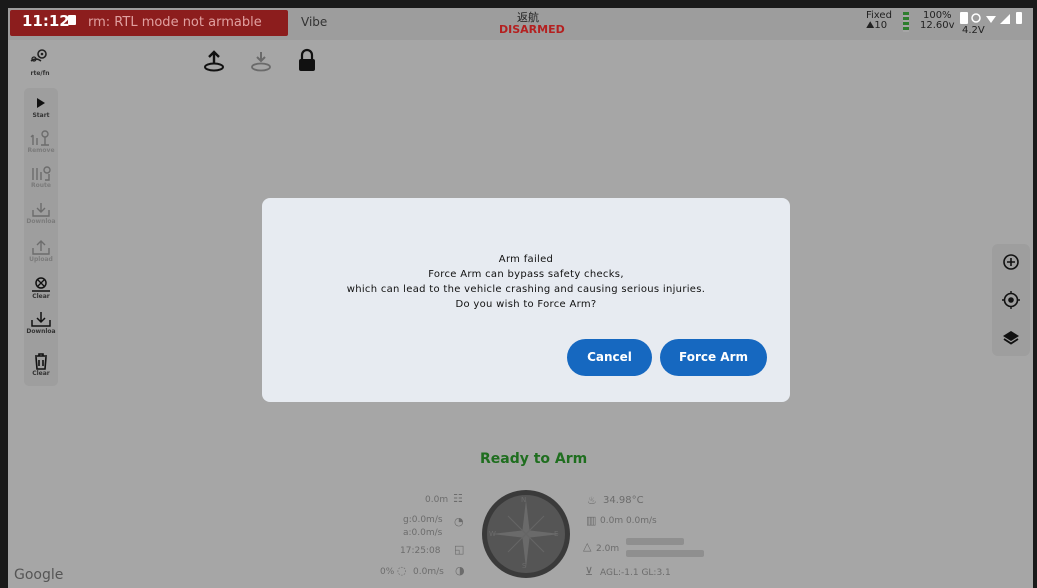  Describe the element at coordinates (4, 294) in the screenshot. I see `screen-frame-left` at that location.